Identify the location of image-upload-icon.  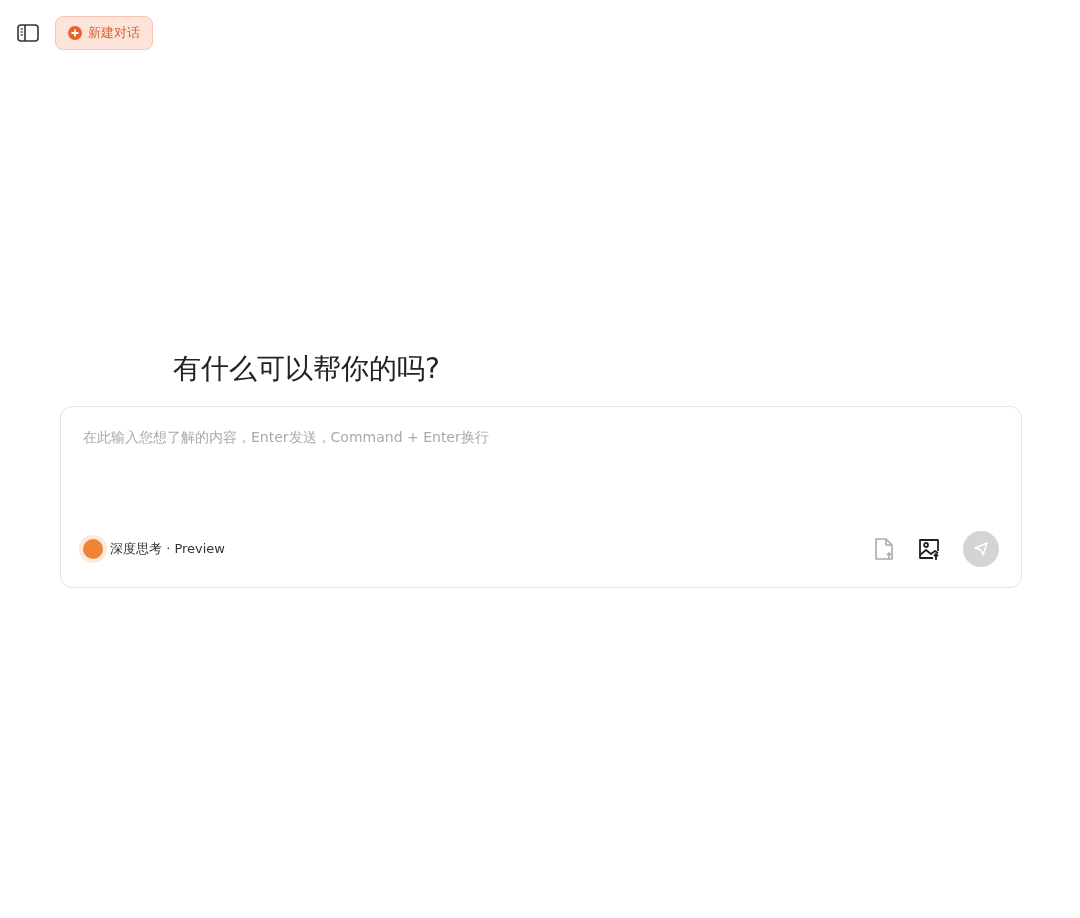
(929, 549).